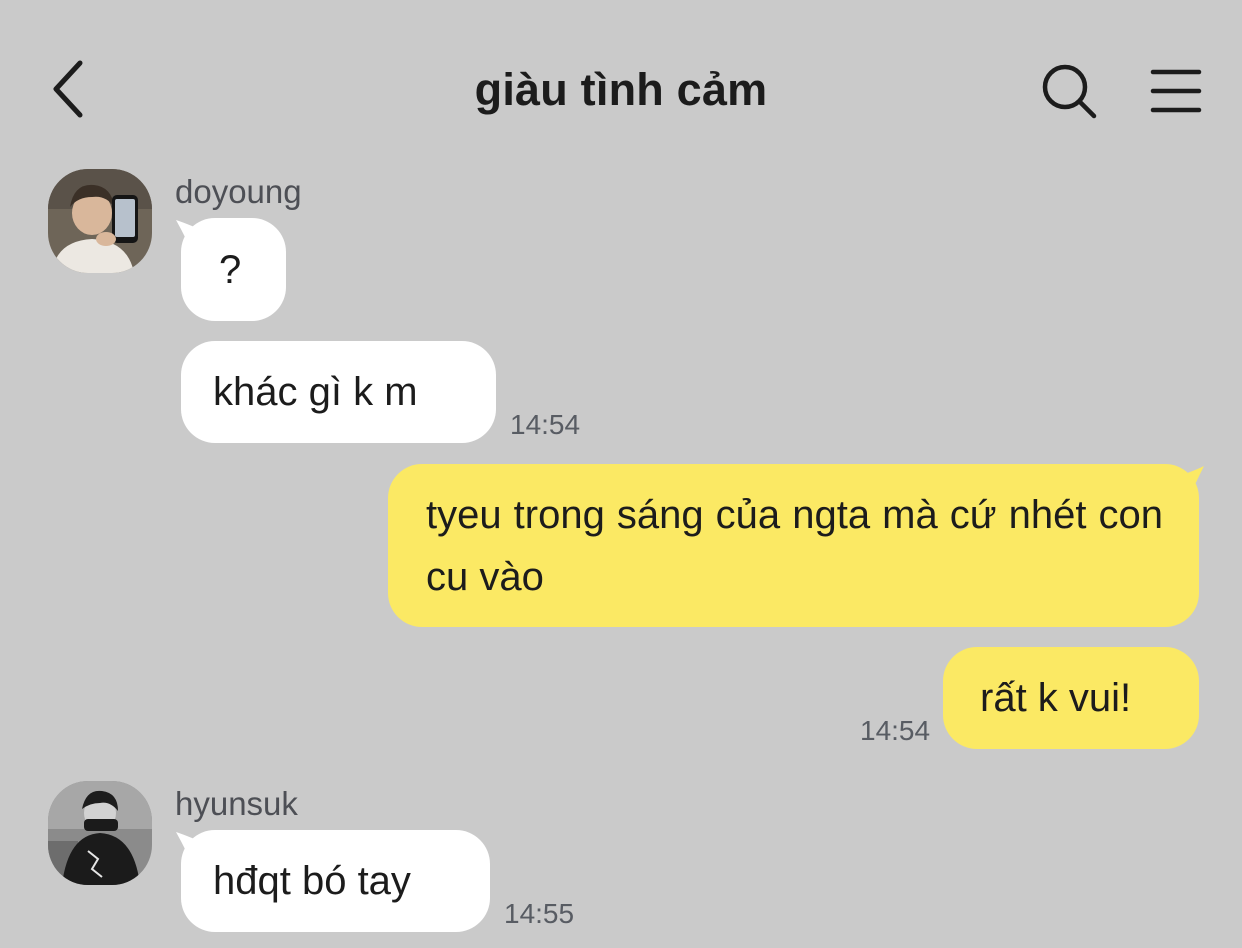  I want to click on message-timestamp: 14:55, so click(539, 913).